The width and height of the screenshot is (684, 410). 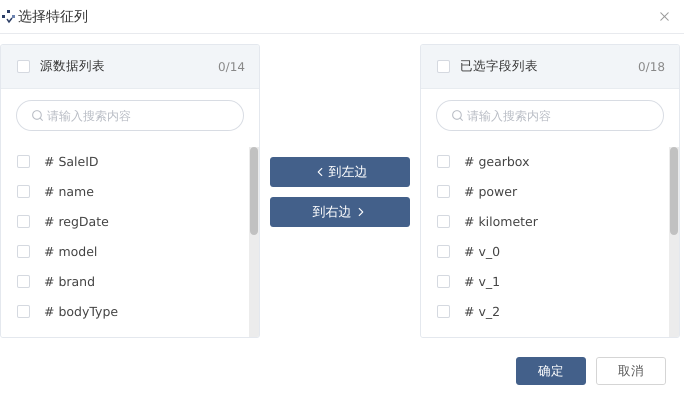 What do you see at coordinates (71, 161) in the screenshot?
I see `field-name: # SaleID` at bounding box center [71, 161].